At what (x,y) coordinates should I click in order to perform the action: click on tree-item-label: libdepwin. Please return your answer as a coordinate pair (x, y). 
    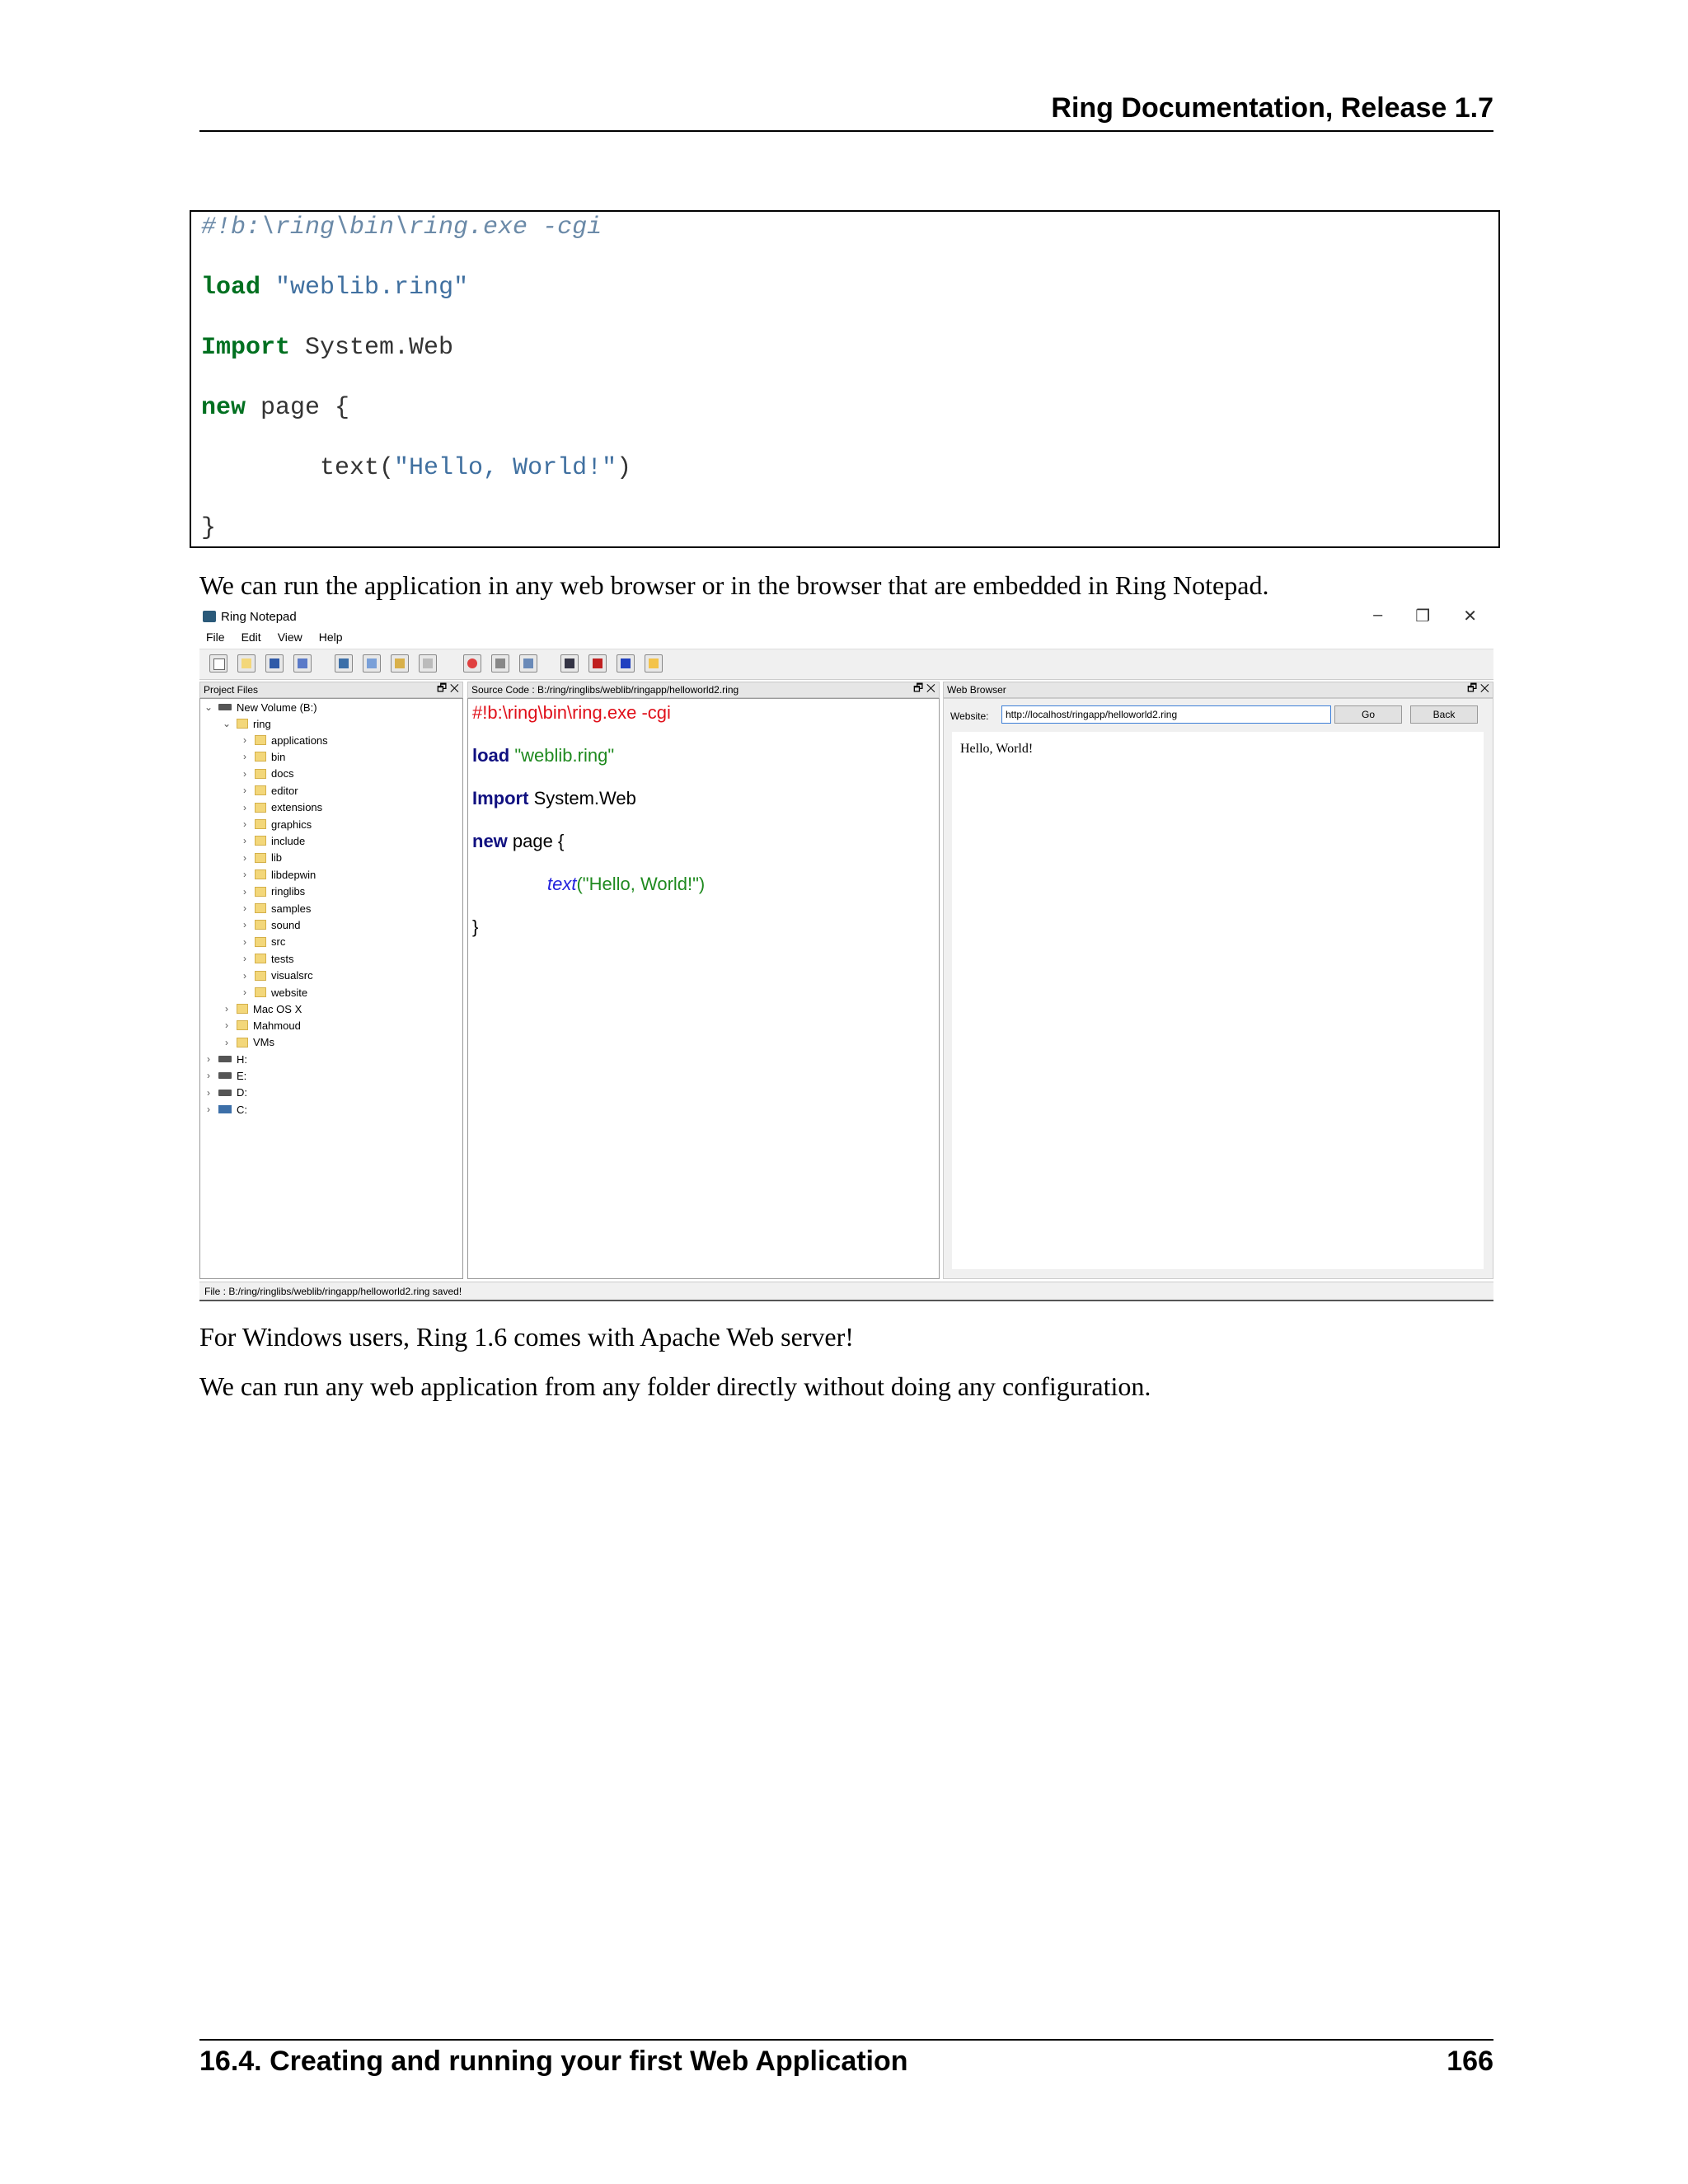
    Looking at the image, I should click on (293, 874).